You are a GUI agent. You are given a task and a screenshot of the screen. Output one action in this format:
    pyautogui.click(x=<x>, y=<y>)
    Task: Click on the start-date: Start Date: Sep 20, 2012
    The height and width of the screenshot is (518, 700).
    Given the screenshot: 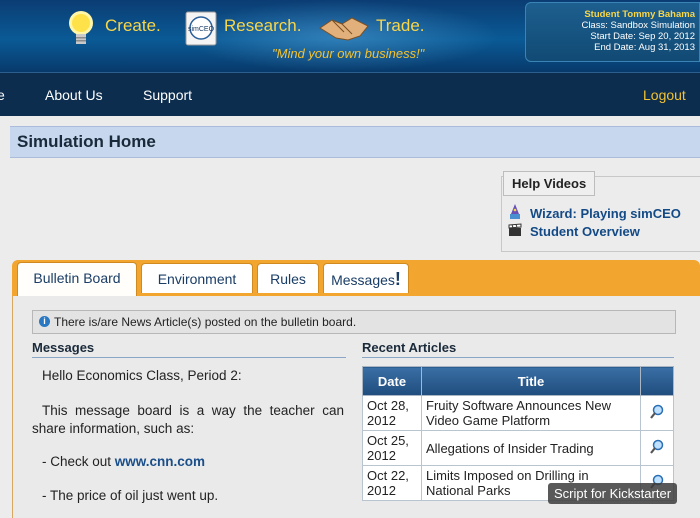 What is the action you would take?
    pyautogui.click(x=642, y=36)
    